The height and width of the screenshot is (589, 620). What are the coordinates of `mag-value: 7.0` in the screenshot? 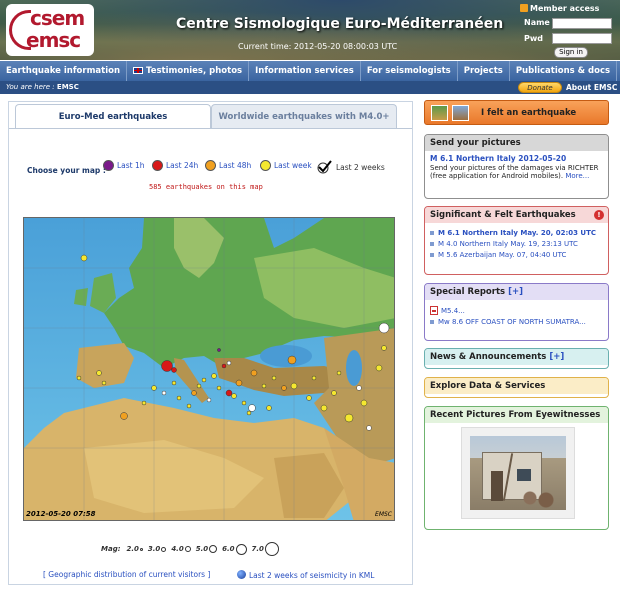 It's located at (257, 549).